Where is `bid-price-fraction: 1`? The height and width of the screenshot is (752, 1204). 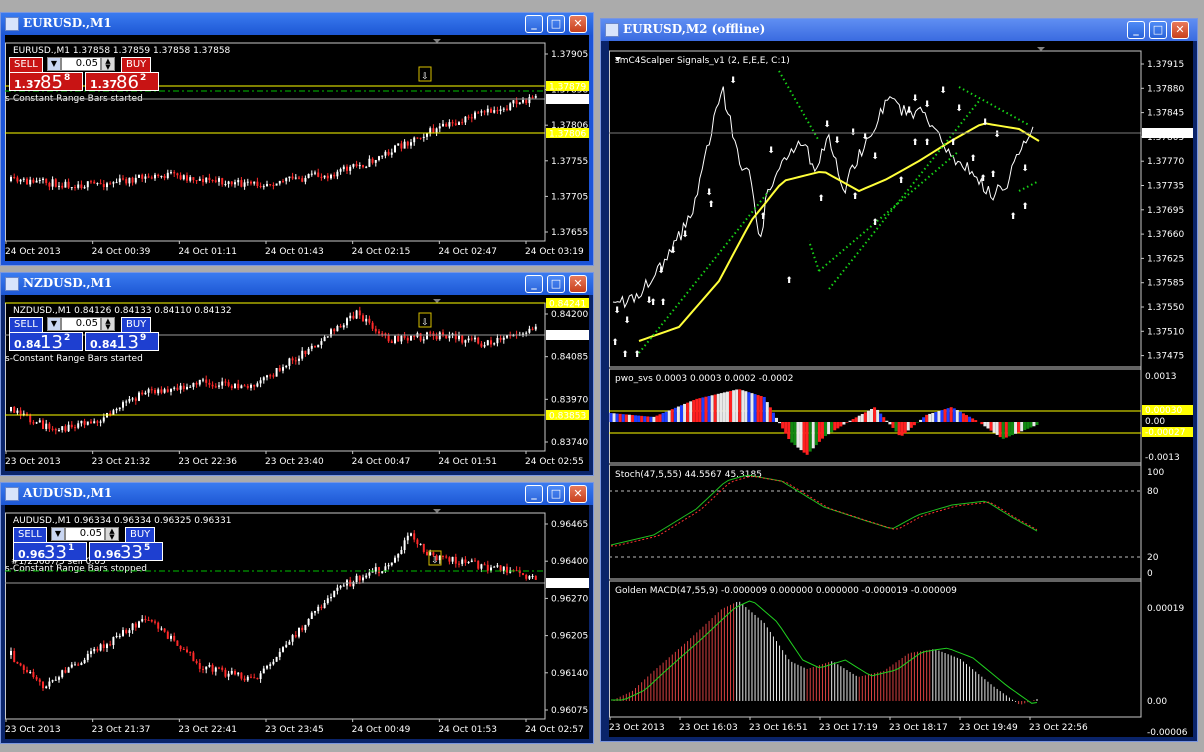 bid-price-fraction: 1 is located at coordinates (71, 548).